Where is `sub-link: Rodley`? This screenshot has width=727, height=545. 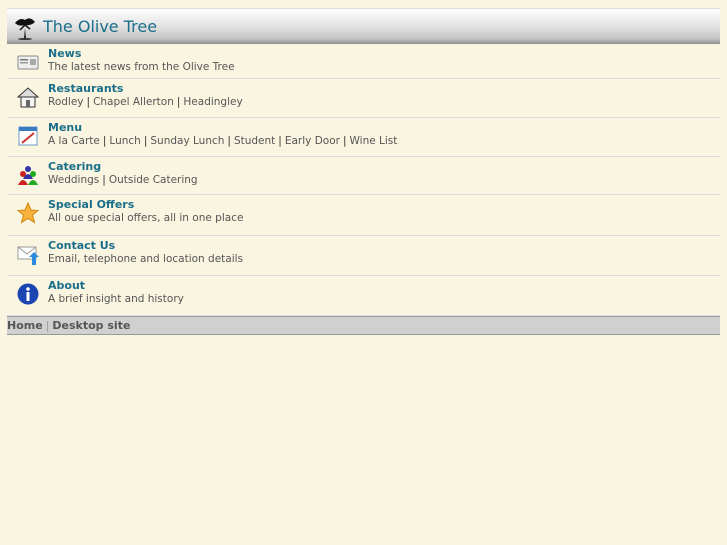
sub-link: Rodley is located at coordinates (66, 102).